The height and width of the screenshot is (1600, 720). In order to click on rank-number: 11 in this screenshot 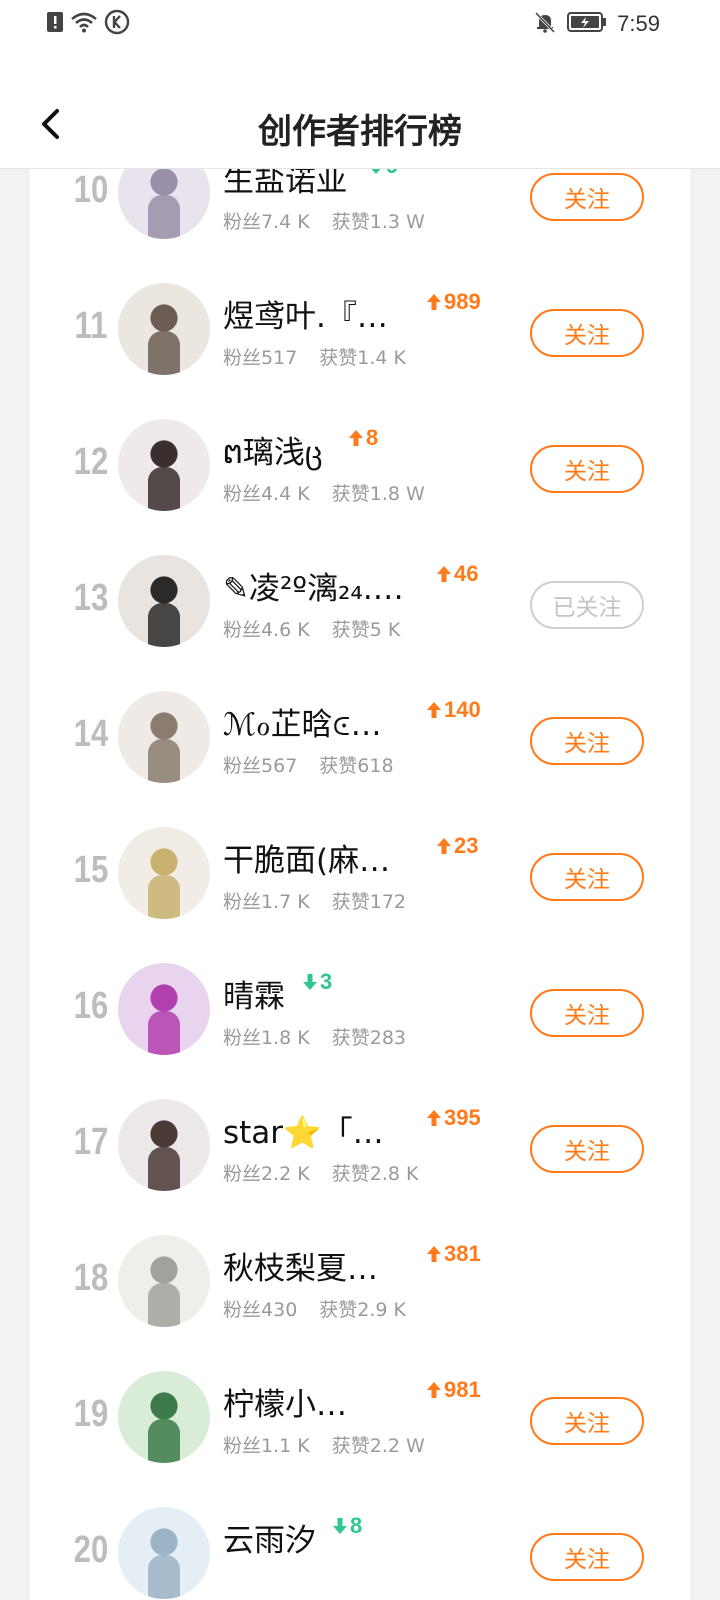, I will do `click(91, 326)`.